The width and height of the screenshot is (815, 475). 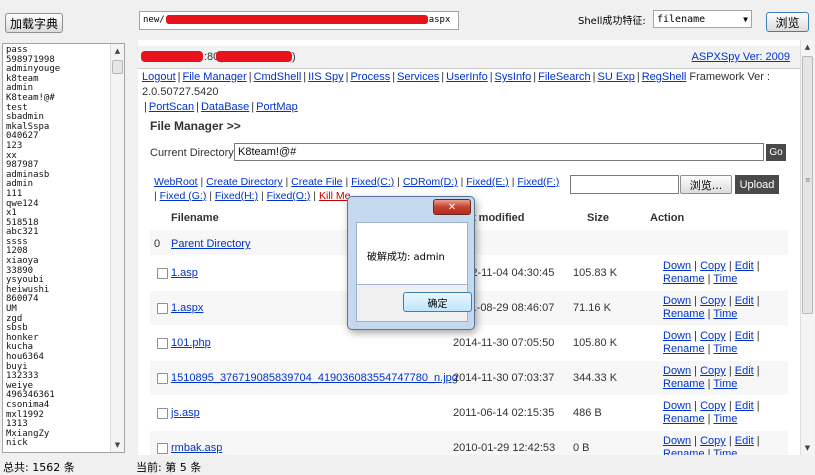 What do you see at coordinates (296, 19) in the screenshot?
I see `redaction-mark` at bounding box center [296, 19].